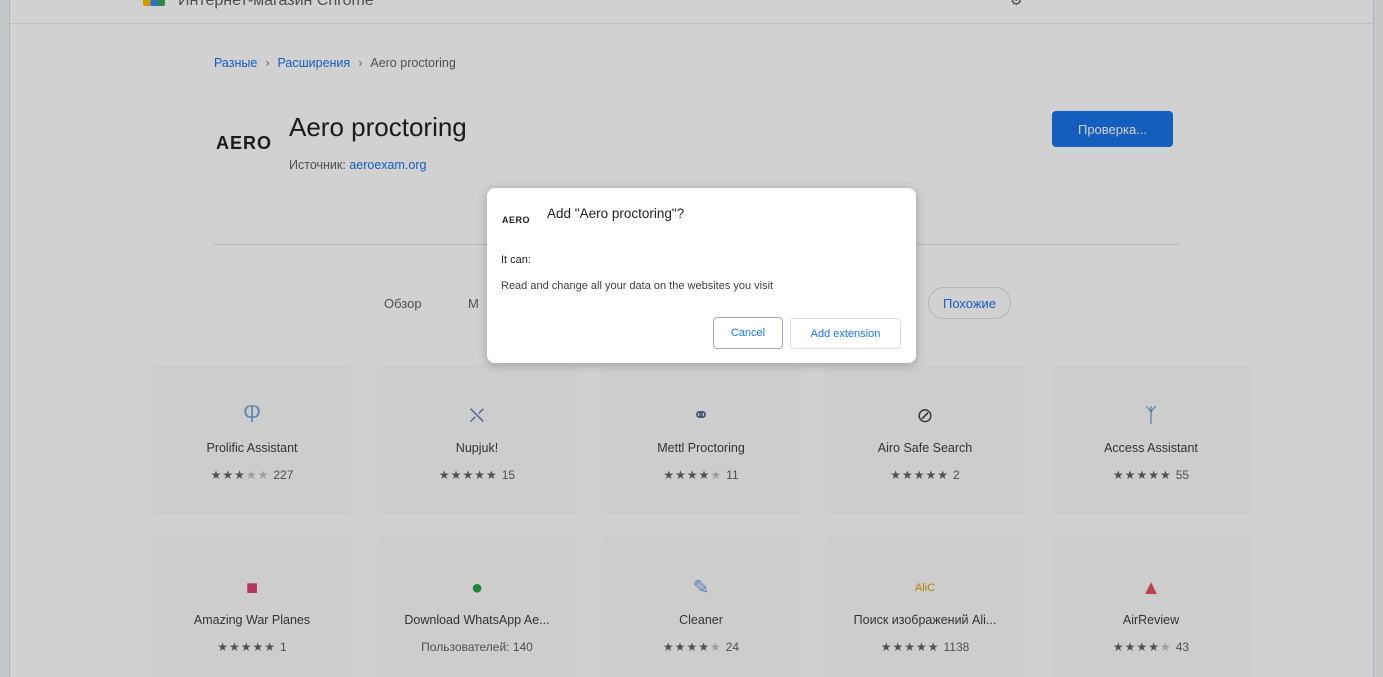 Image resolution: width=1383 pixels, height=677 pixels. Describe the element at coordinates (616, 213) in the screenshot. I see `dialog-title: Add "Aero proctoring"?` at that location.